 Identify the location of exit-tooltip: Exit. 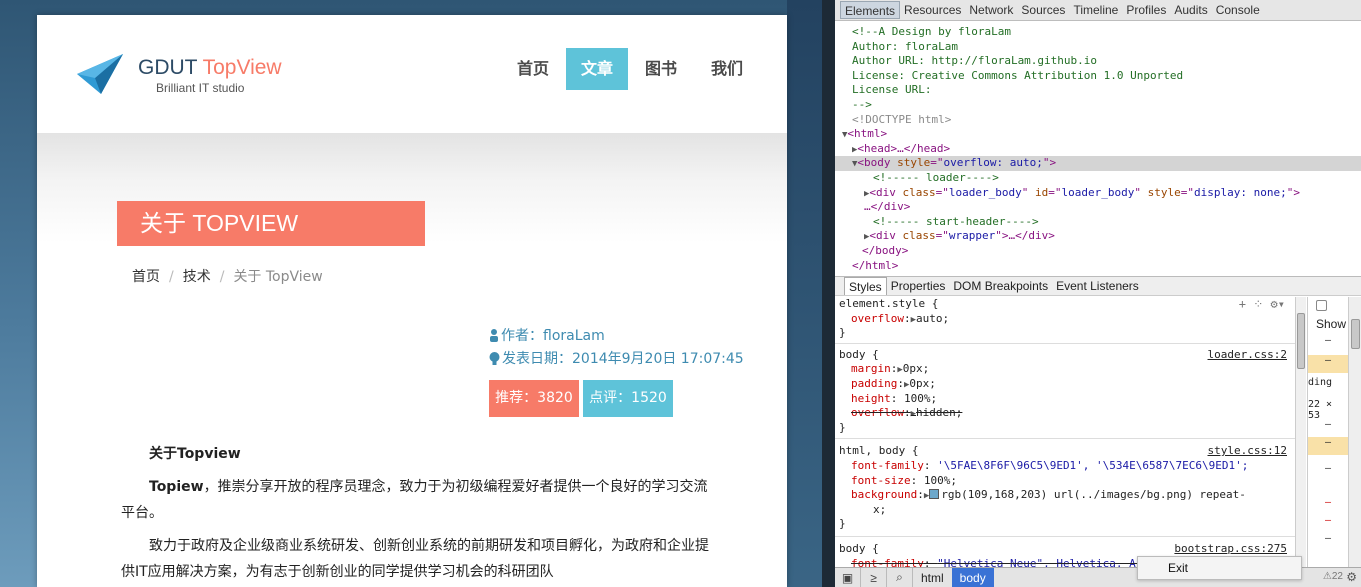
(1219, 568).